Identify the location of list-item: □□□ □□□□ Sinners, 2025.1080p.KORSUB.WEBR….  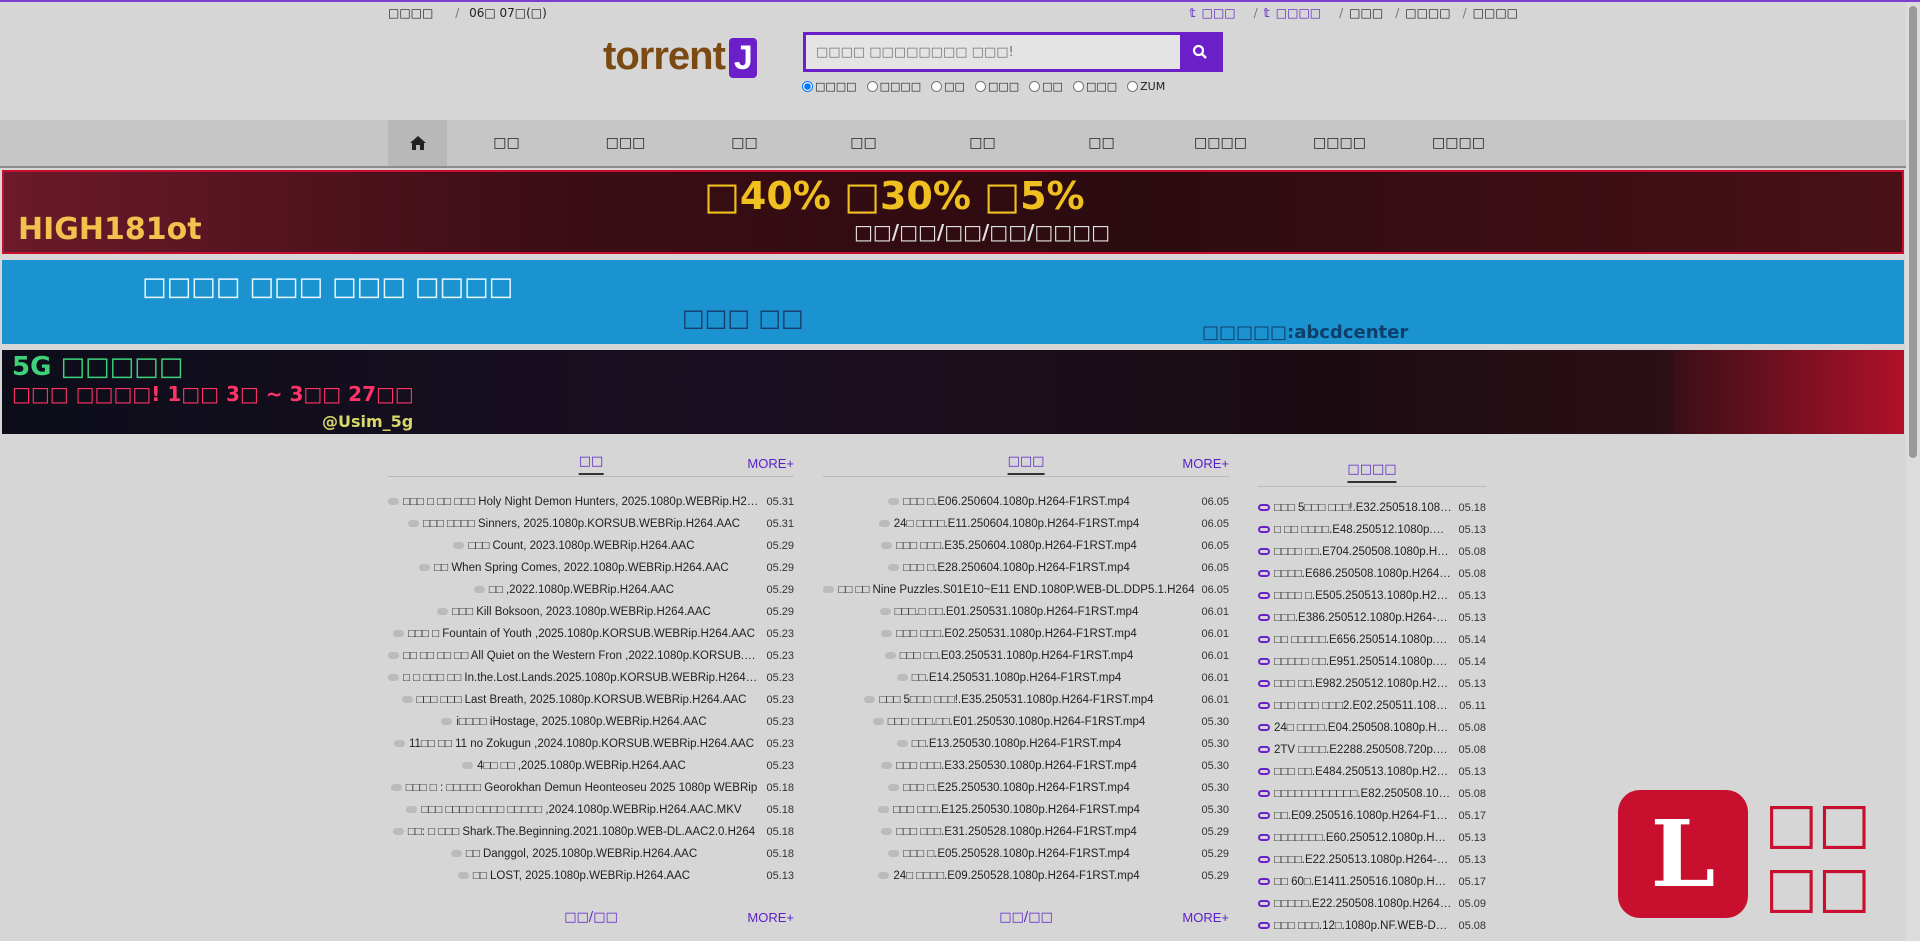
(591, 524).